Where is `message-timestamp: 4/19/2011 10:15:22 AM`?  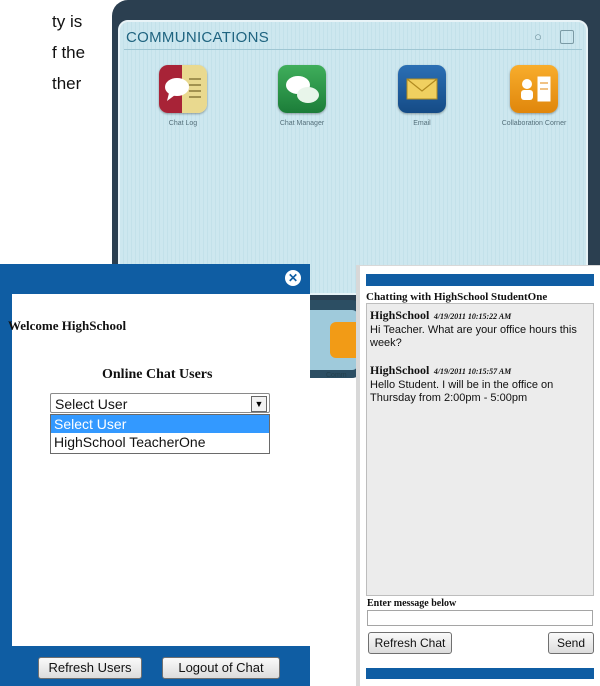 message-timestamp: 4/19/2011 10:15:22 AM is located at coordinates (472, 316).